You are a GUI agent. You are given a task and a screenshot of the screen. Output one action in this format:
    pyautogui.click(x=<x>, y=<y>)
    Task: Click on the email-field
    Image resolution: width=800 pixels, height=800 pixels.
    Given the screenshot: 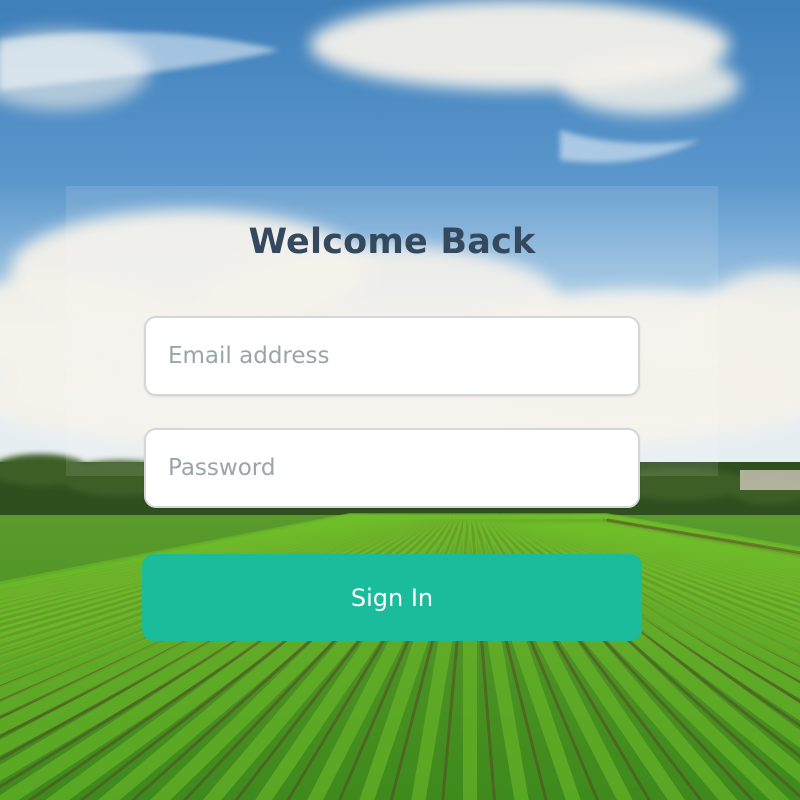 What is the action you would take?
    pyautogui.click(x=392, y=356)
    